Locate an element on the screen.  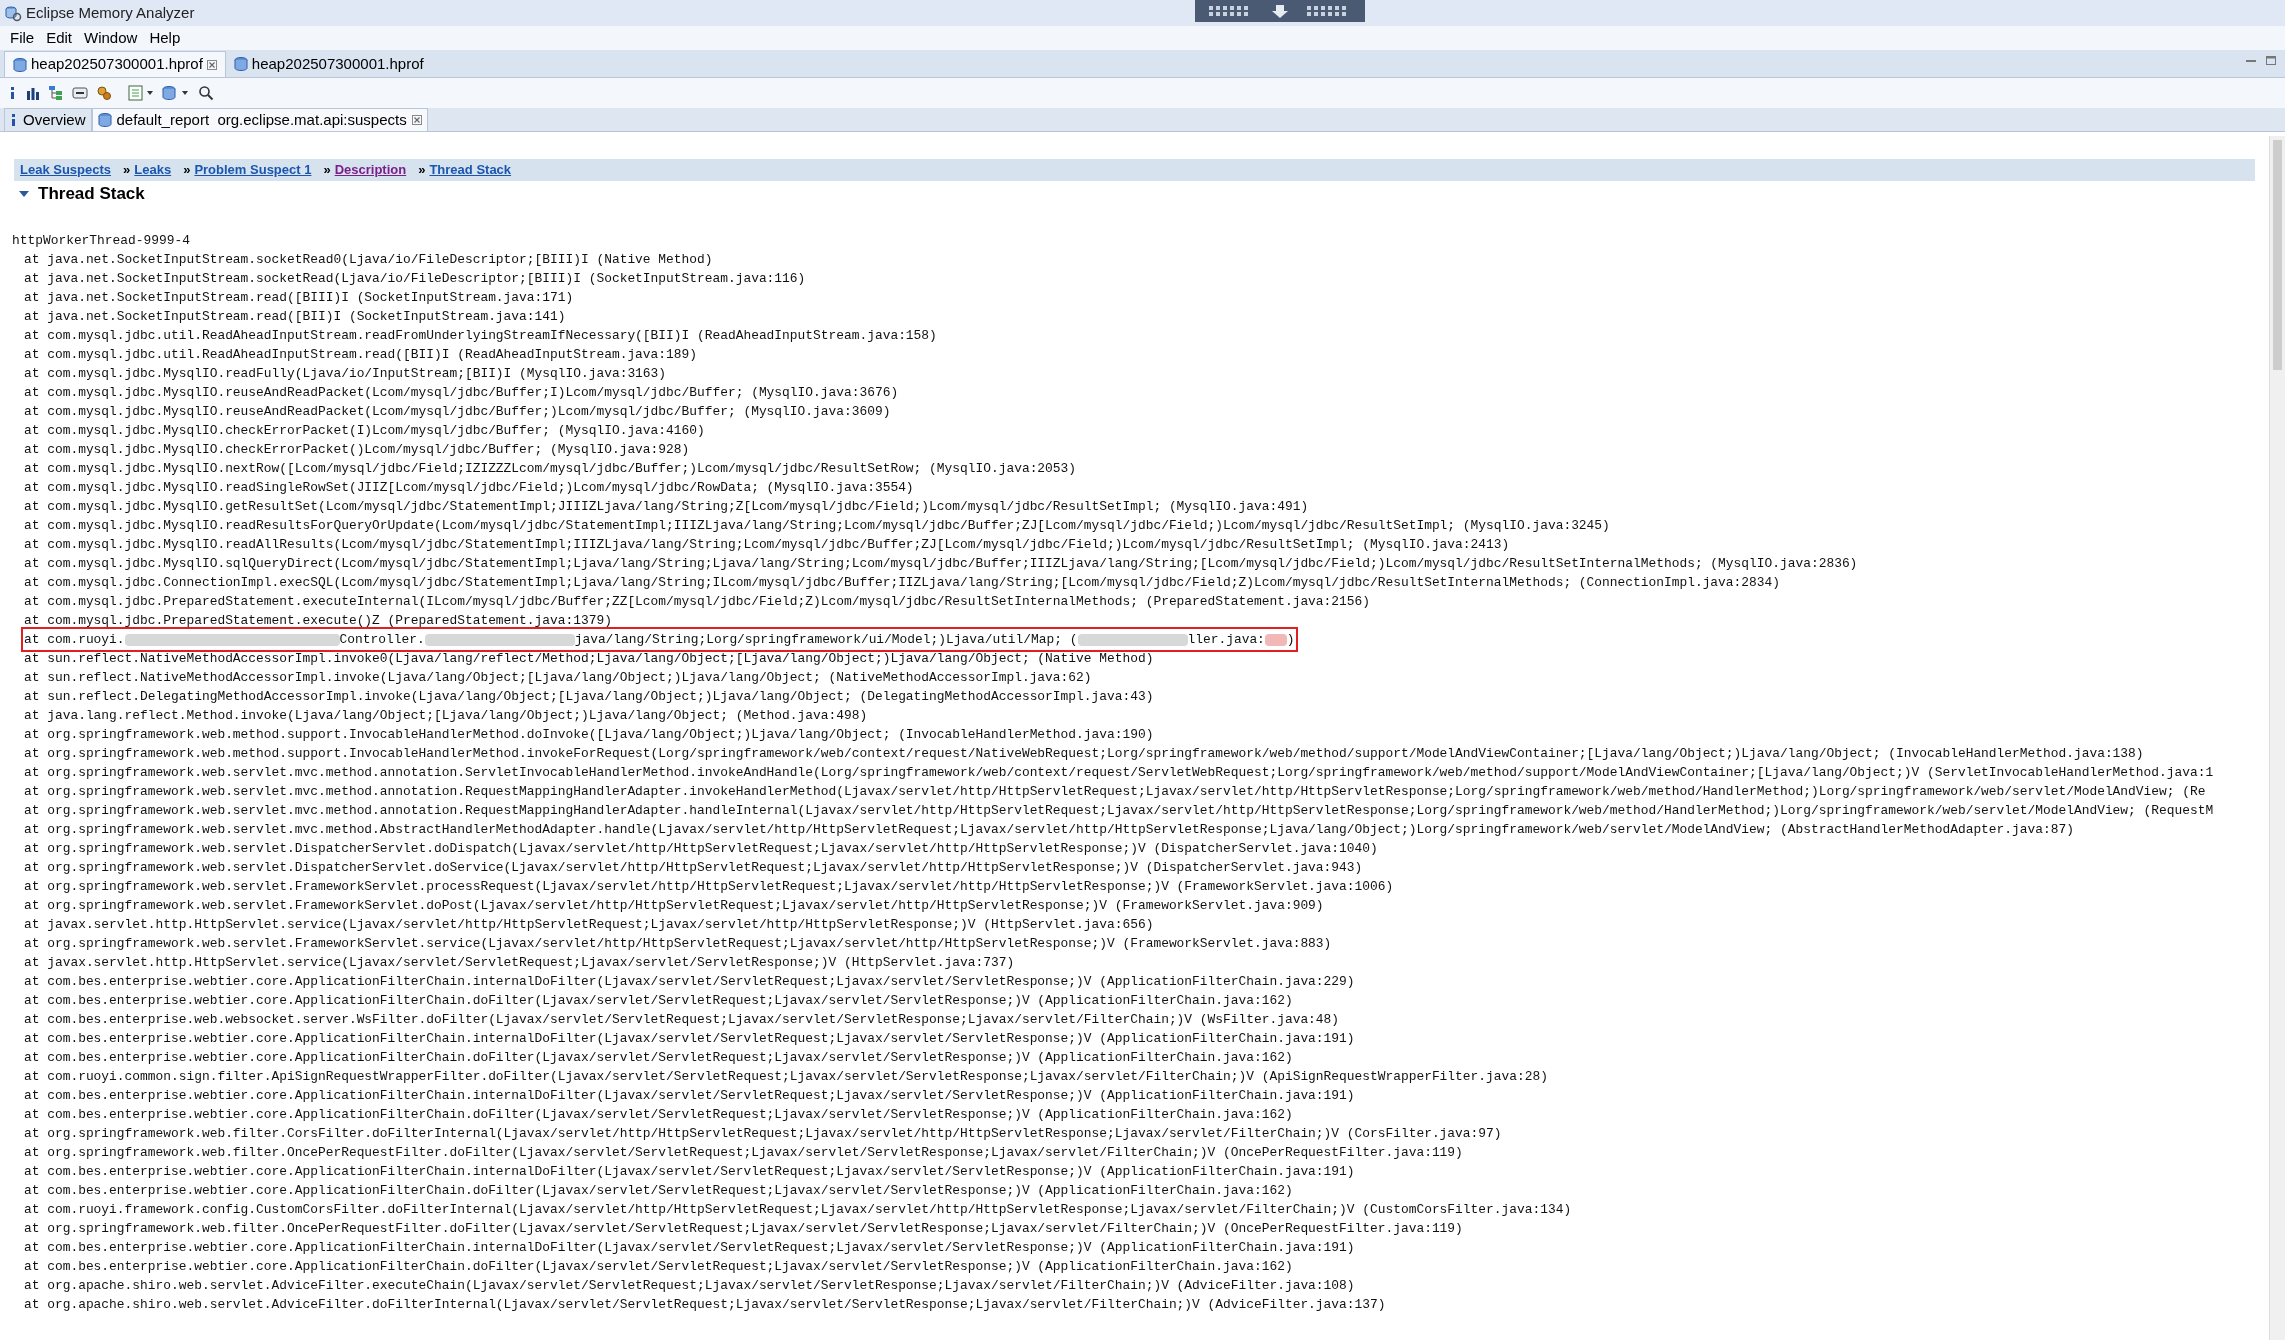
menu-item: Edit is located at coordinates (59, 38).